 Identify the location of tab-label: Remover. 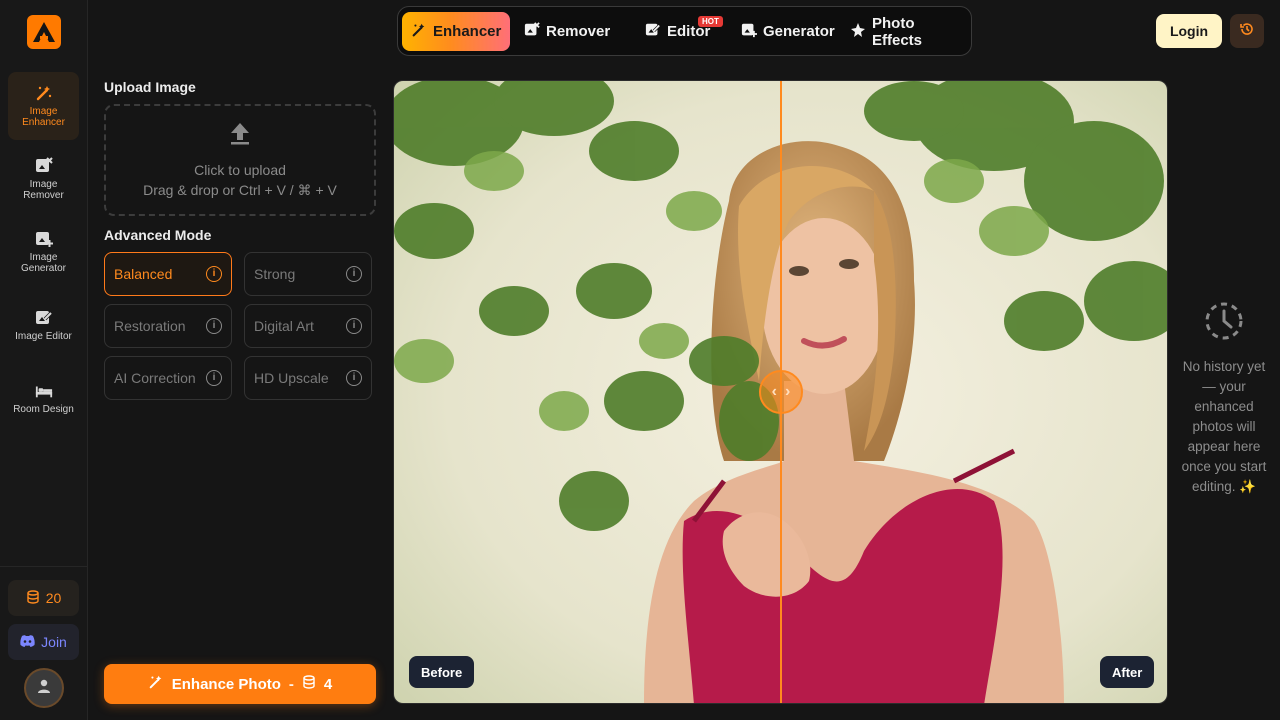
(578, 31).